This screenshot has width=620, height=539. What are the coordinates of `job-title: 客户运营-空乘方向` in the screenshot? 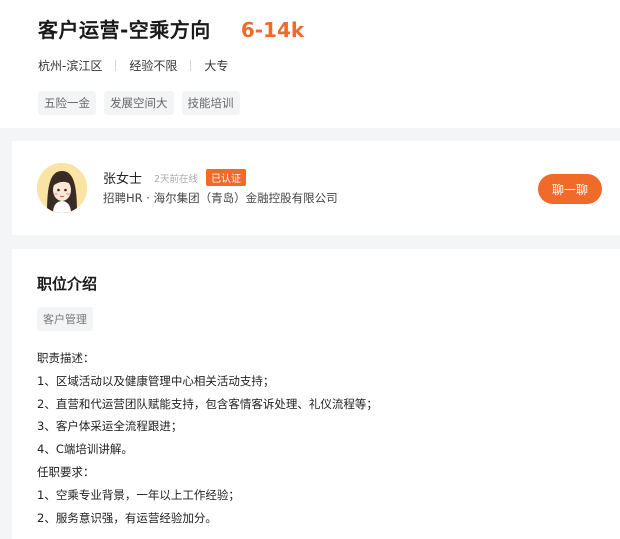 It's located at (124, 30).